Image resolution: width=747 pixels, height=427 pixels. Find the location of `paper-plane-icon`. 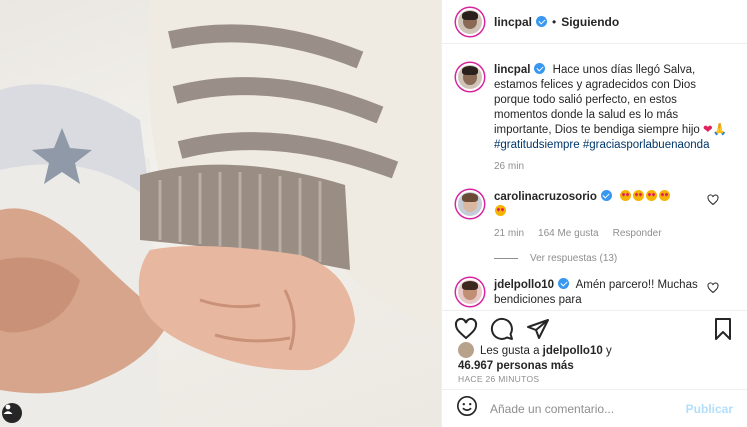

paper-plane-icon is located at coordinates (538, 329).